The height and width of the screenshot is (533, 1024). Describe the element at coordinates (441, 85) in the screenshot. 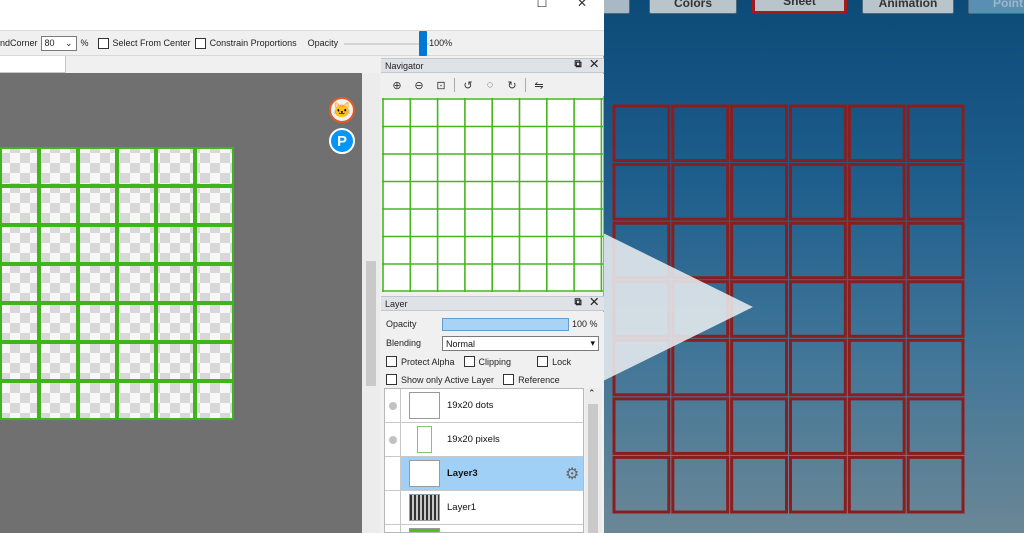

I see `fit-view-icon: ⊡` at that location.